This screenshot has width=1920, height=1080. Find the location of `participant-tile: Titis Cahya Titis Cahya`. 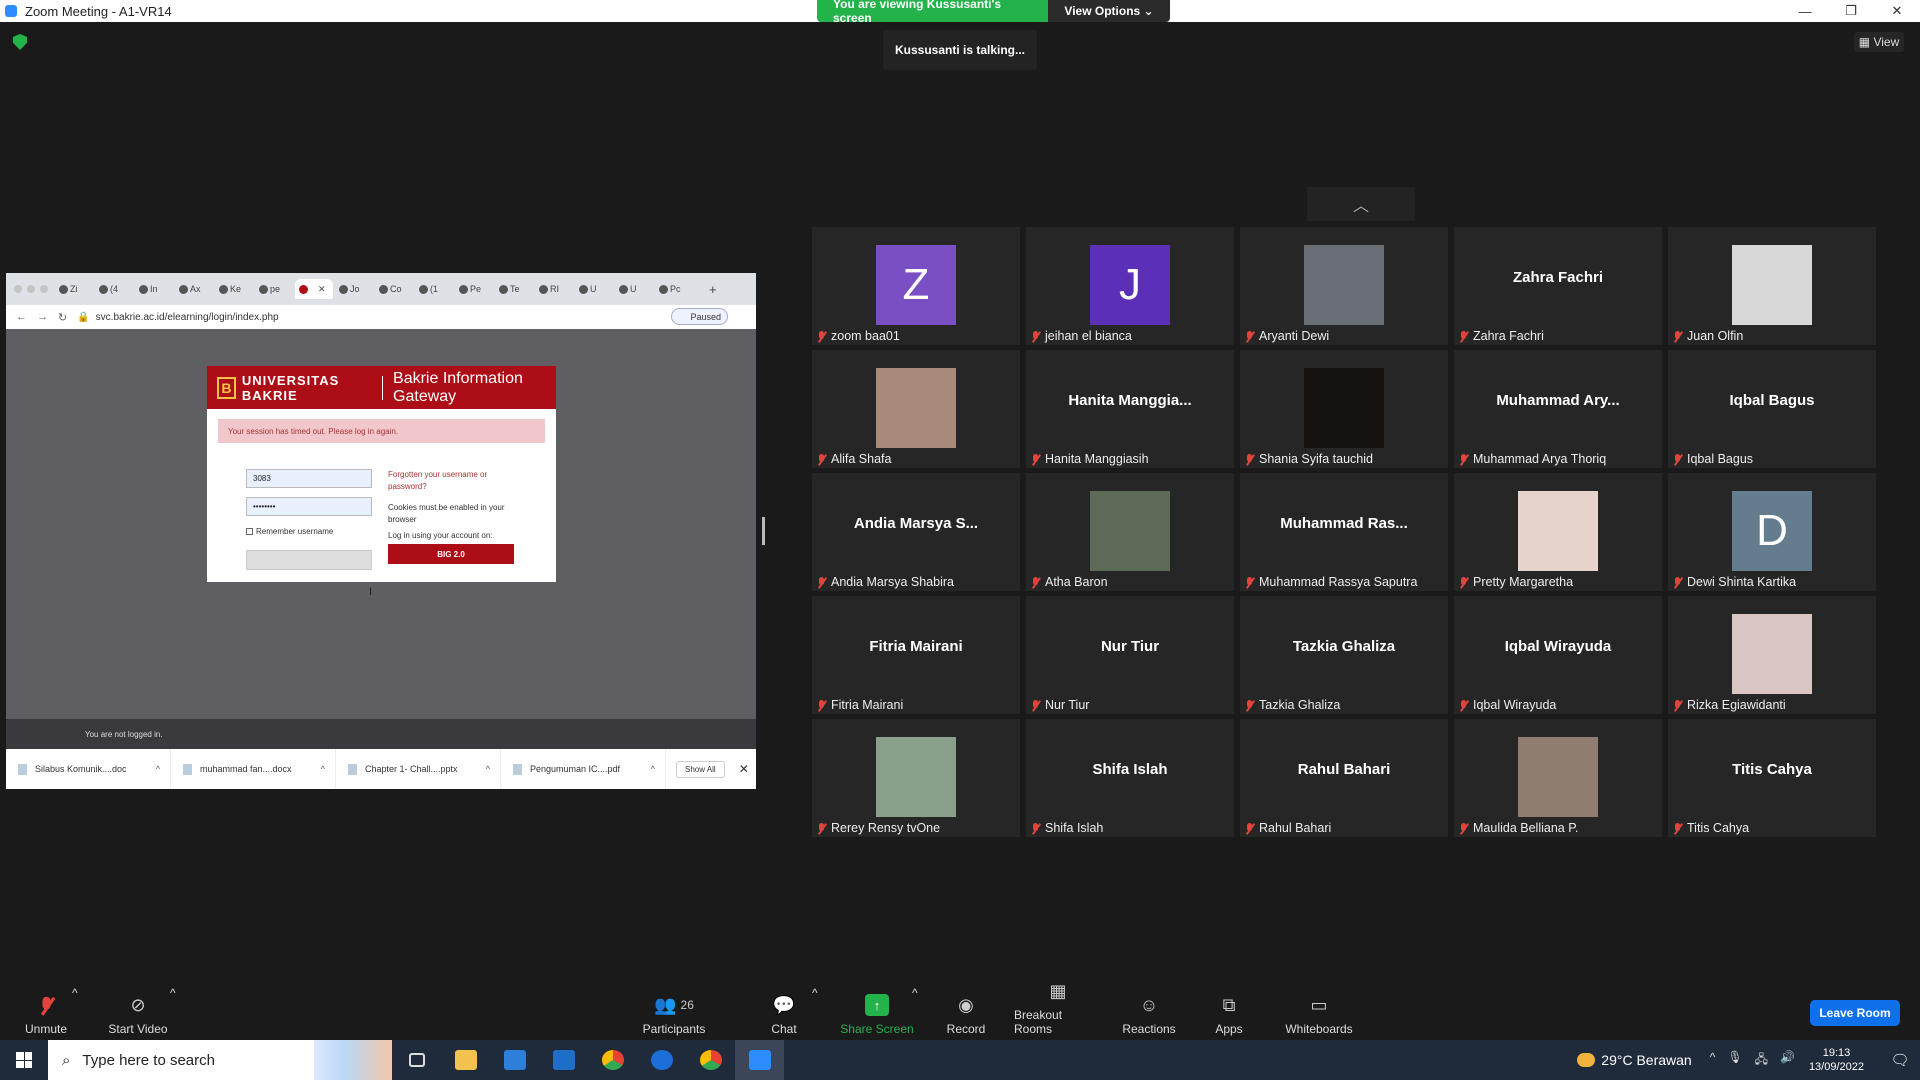

participant-tile: Titis Cahya Titis Cahya is located at coordinates (1772, 778).